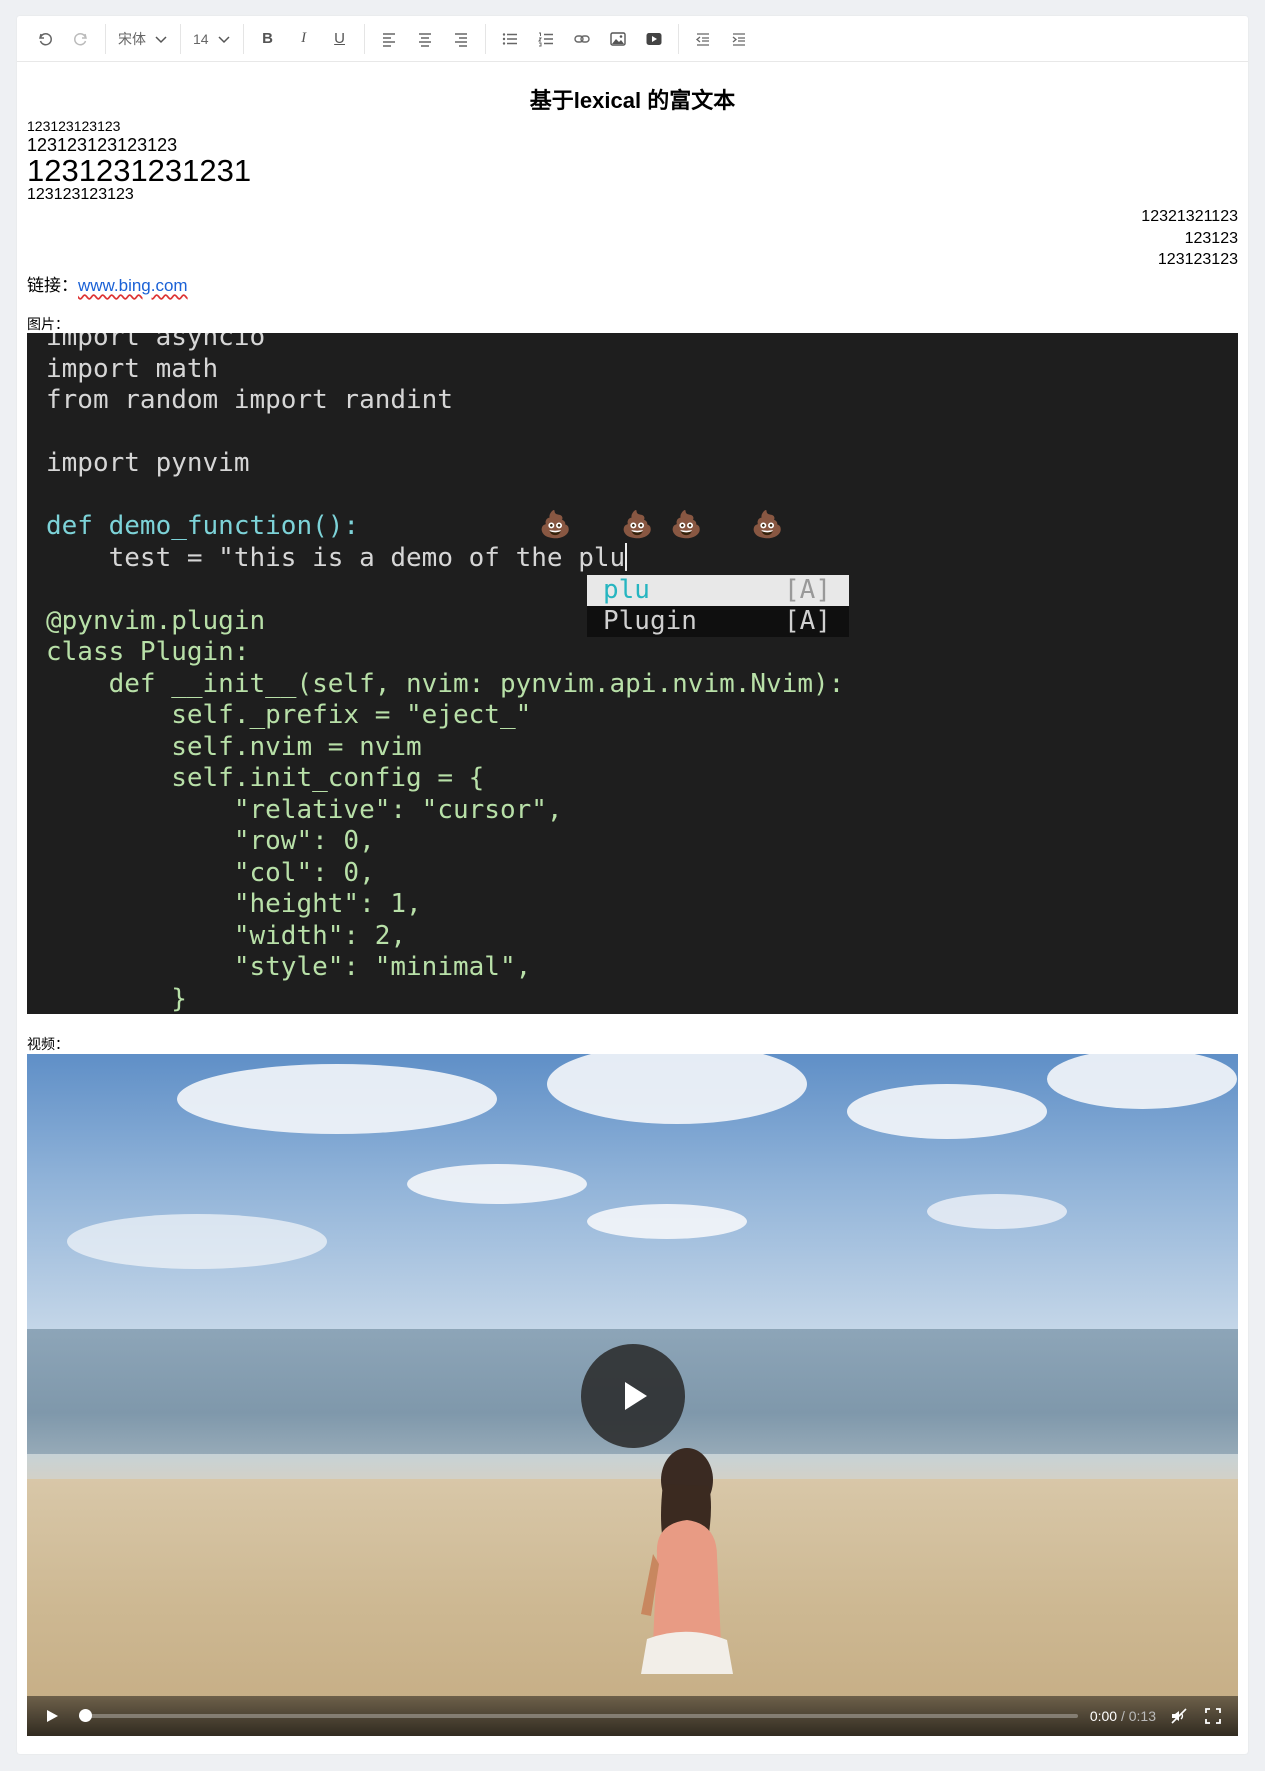 The height and width of the screenshot is (1771, 1265). I want to click on text-line-normal: 123123123123, so click(80, 194).